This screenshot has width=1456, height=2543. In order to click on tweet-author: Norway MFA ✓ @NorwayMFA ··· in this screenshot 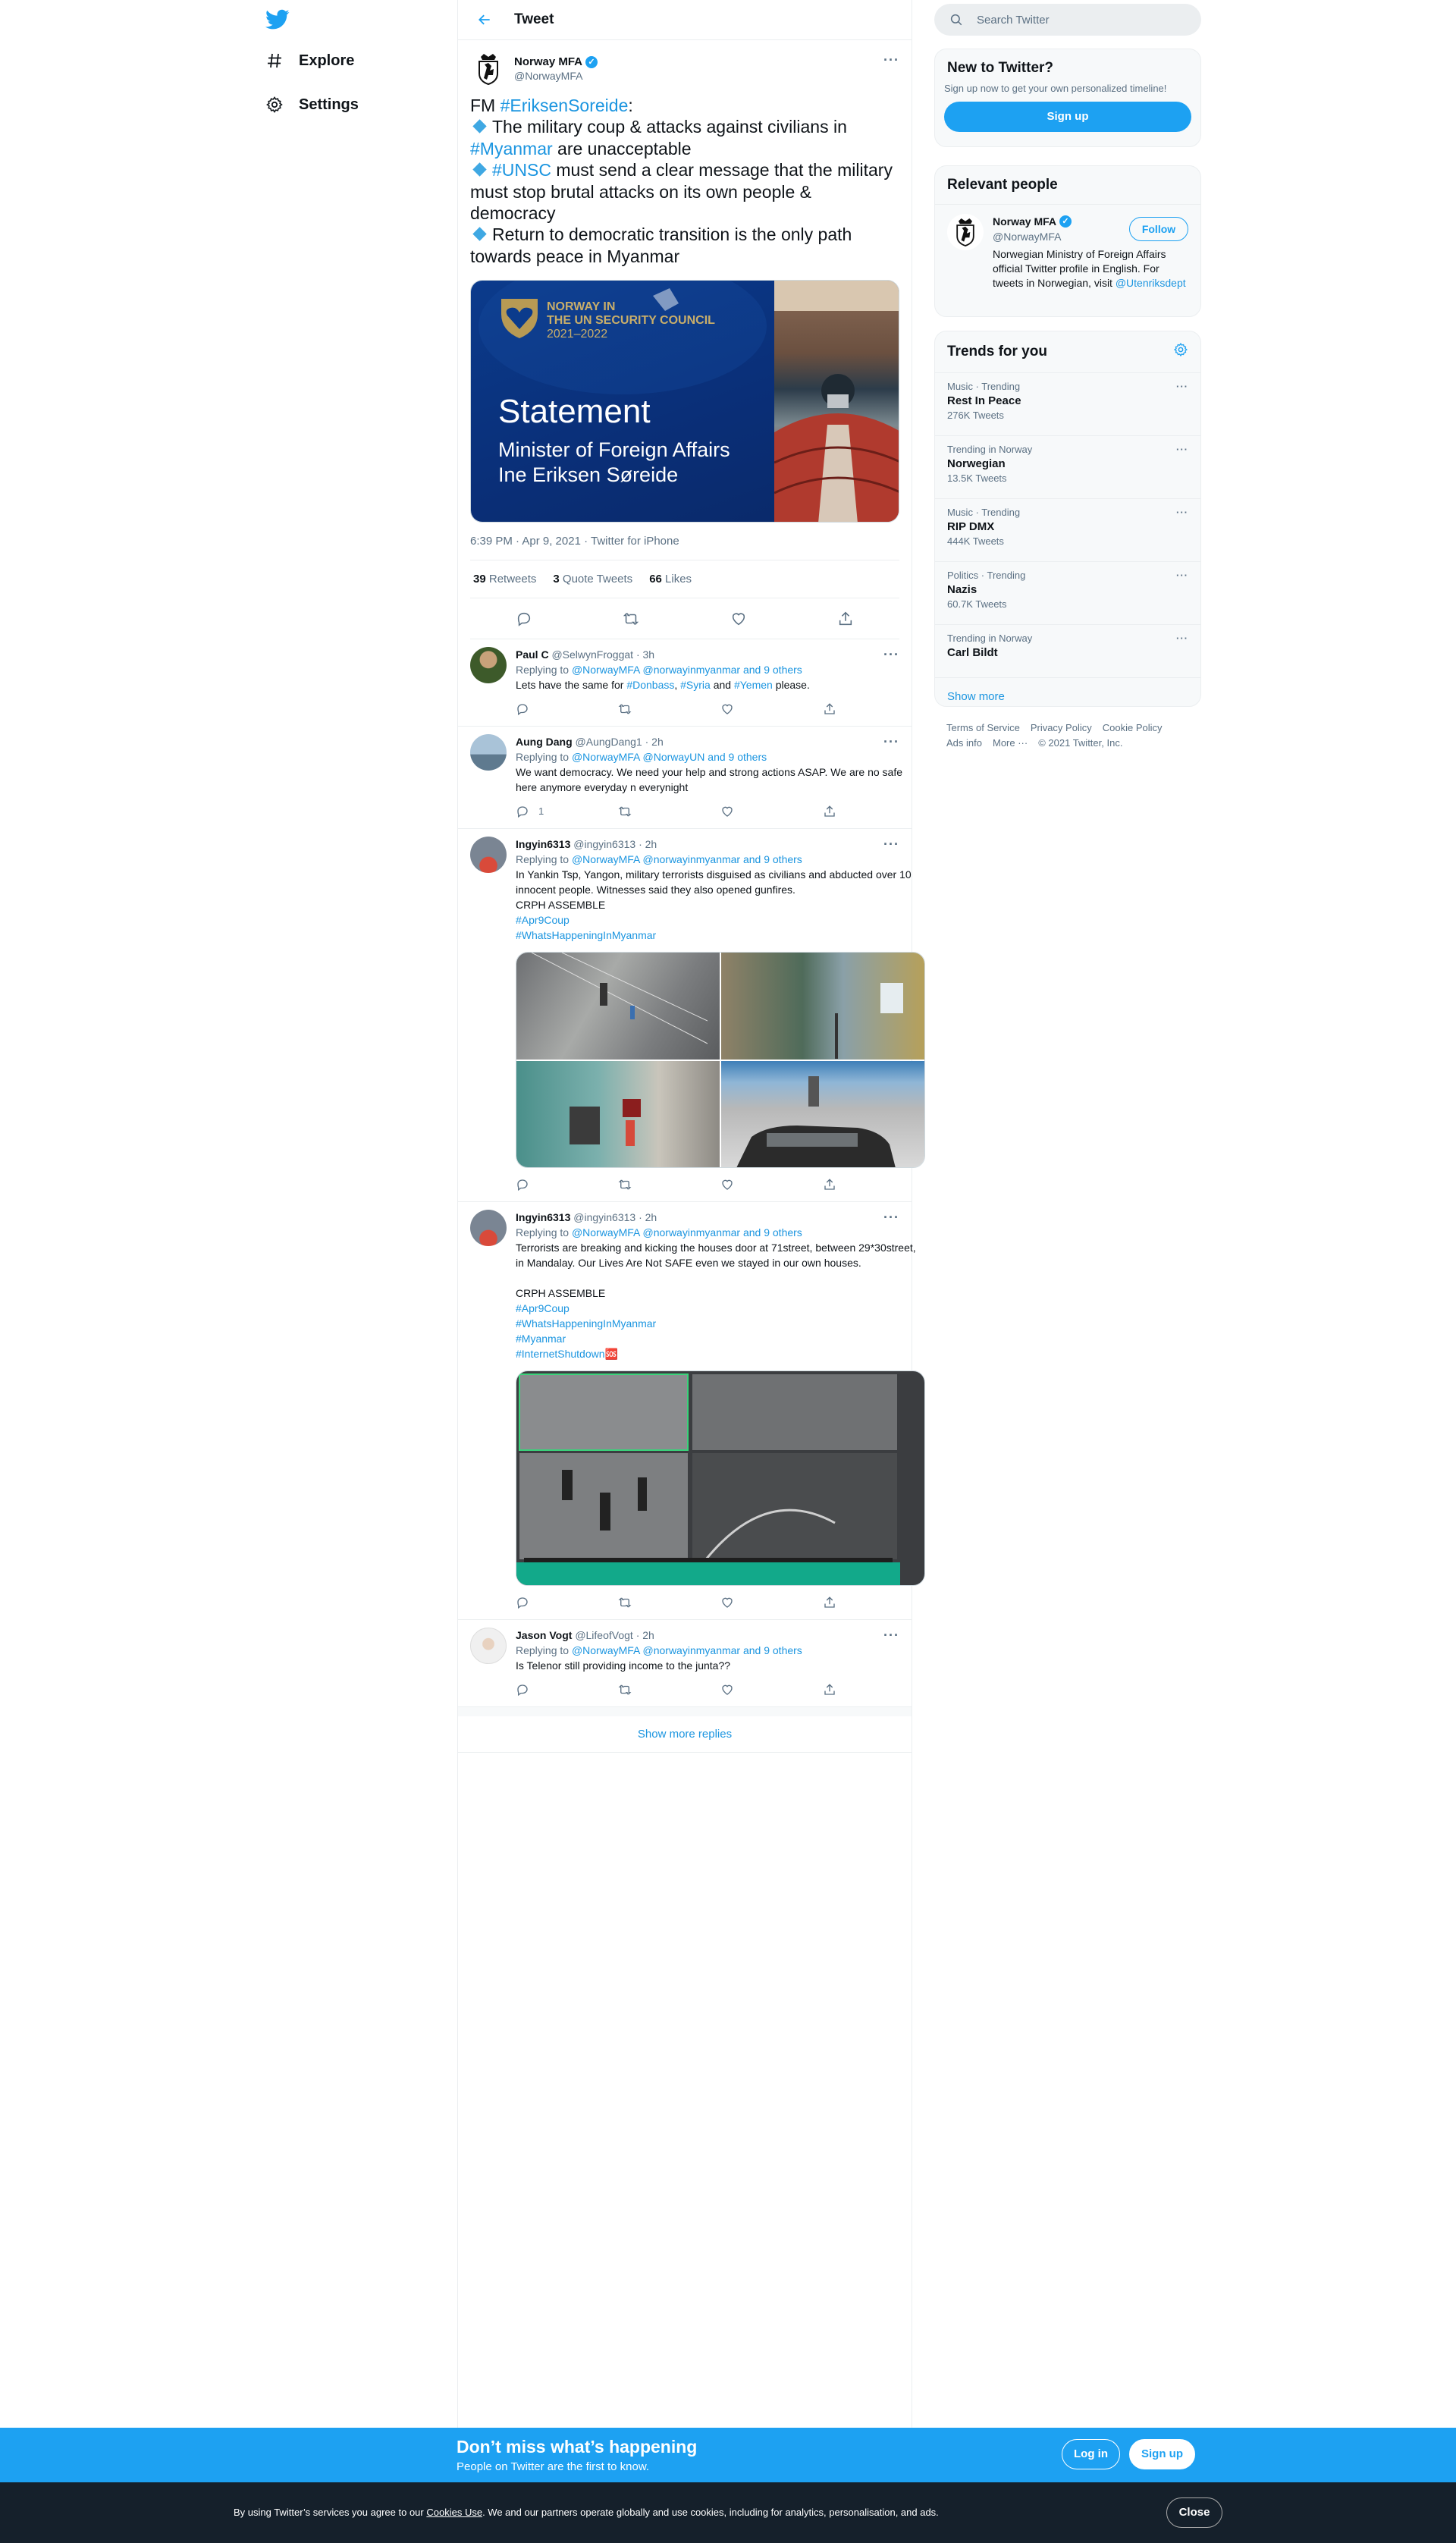, I will do `click(684, 66)`.